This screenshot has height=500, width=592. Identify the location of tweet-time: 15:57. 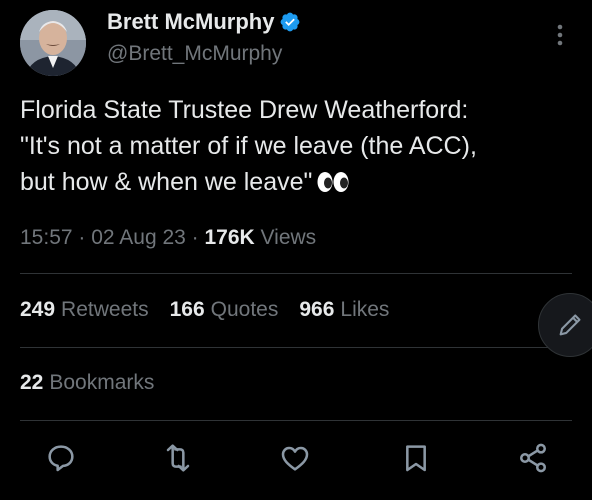
(46, 237).